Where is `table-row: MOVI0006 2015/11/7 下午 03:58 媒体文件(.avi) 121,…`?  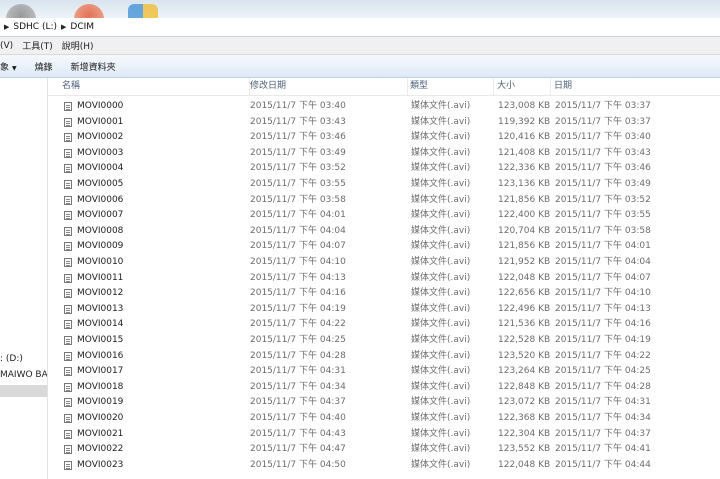
table-row: MOVI0006 2015/11/7 下午 03:58 媒体文件(.avi) 121,… is located at coordinates (384, 201).